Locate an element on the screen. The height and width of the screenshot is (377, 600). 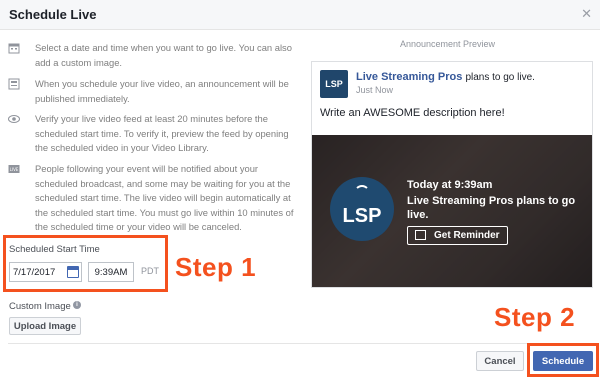
banner-logo-text: LSP is located at coordinates (362, 216).